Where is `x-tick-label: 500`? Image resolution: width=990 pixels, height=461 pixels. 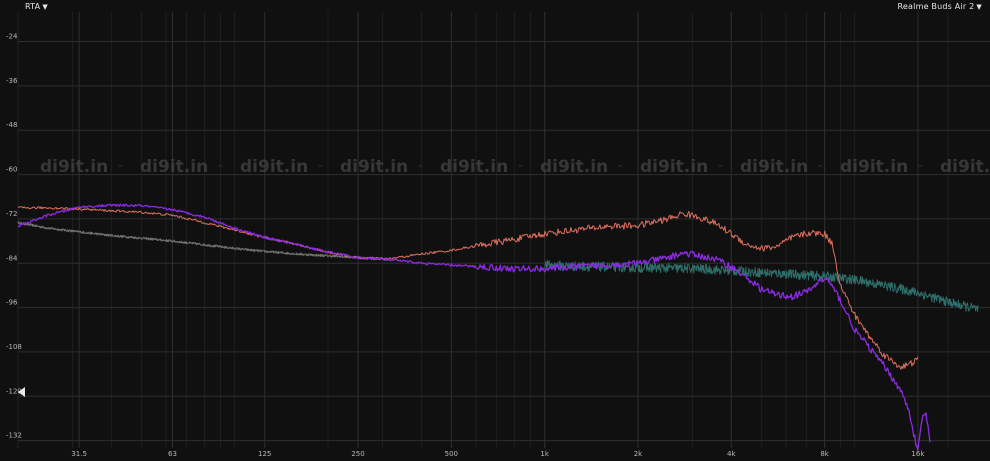
x-tick-label: 500 is located at coordinates (451, 454).